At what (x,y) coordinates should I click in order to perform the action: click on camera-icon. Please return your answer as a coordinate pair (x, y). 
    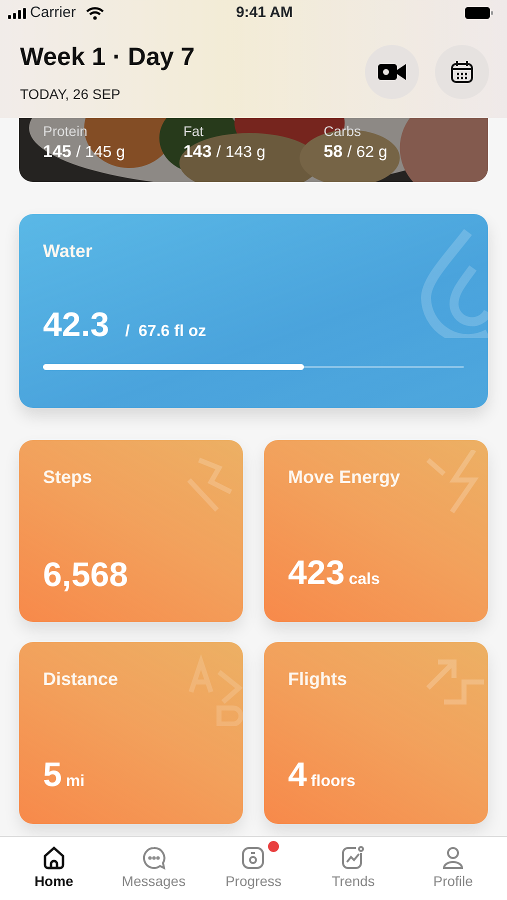
    Looking at the image, I should click on (253, 858).